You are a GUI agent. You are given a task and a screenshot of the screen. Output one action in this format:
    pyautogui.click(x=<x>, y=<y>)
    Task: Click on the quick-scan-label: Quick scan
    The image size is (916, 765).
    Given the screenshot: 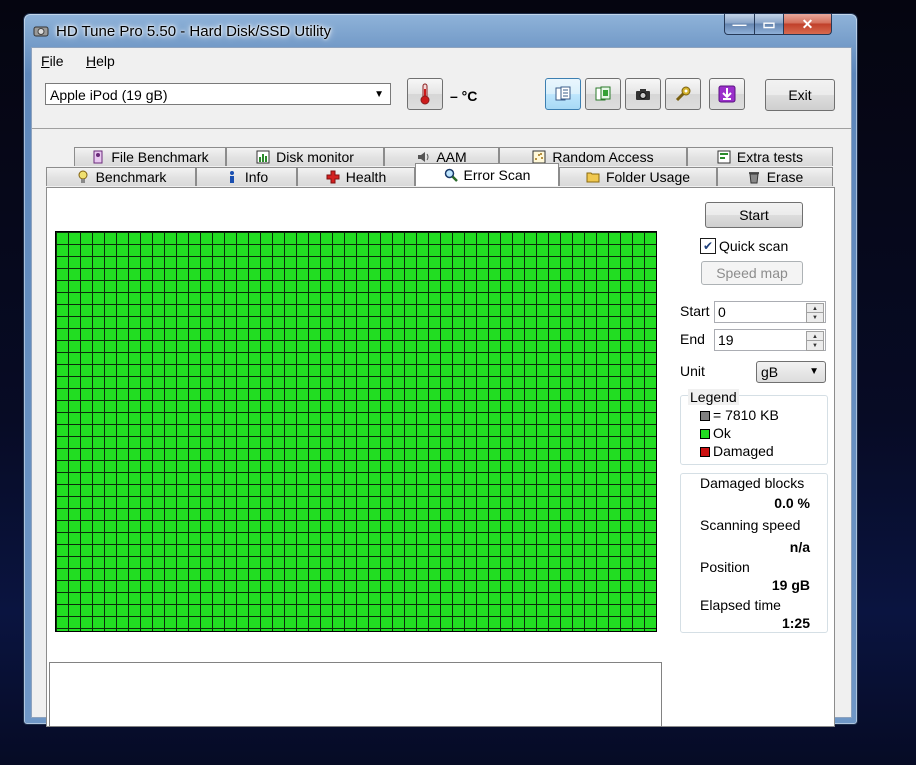 What is the action you would take?
    pyautogui.click(x=754, y=246)
    